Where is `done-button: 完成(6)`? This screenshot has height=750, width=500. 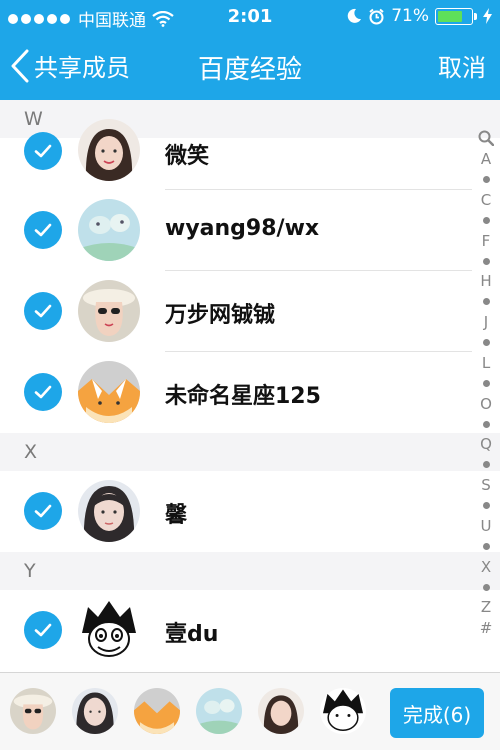
done-button: 完成(6) is located at coordinates (437, 713).